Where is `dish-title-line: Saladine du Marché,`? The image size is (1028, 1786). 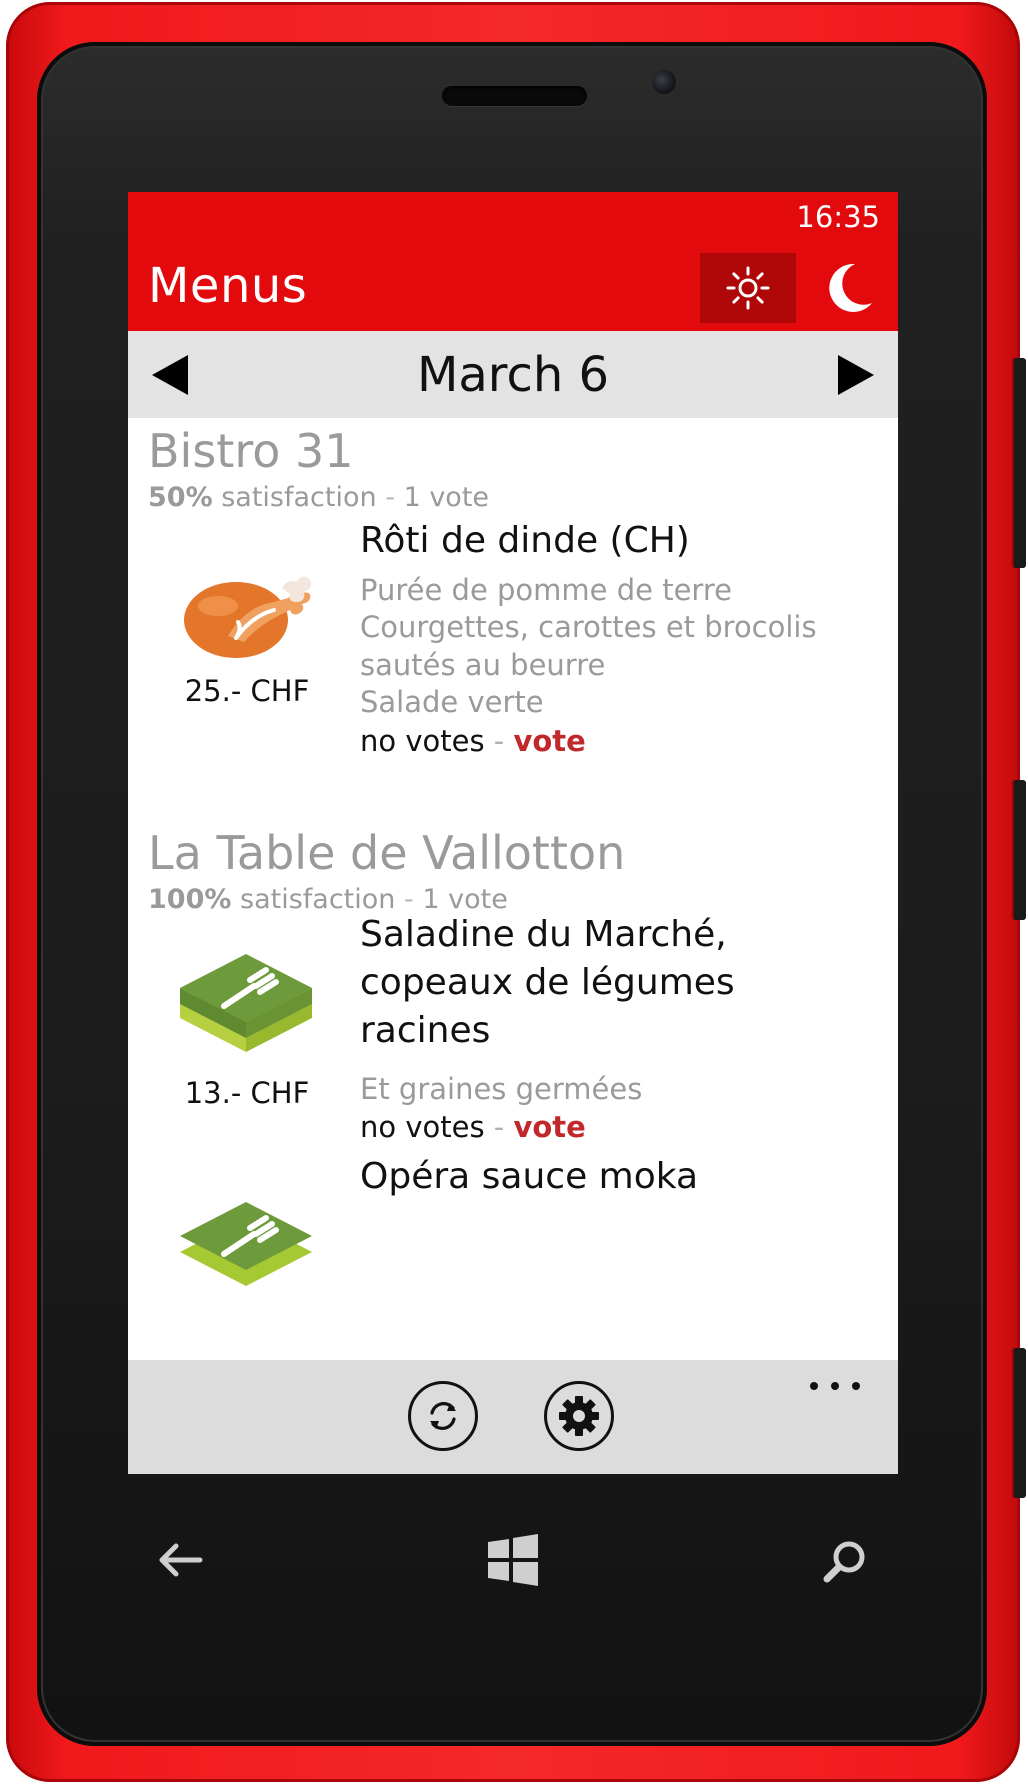 dish-title-line: Saladine du Marché, is located at coordinates (543, 934).